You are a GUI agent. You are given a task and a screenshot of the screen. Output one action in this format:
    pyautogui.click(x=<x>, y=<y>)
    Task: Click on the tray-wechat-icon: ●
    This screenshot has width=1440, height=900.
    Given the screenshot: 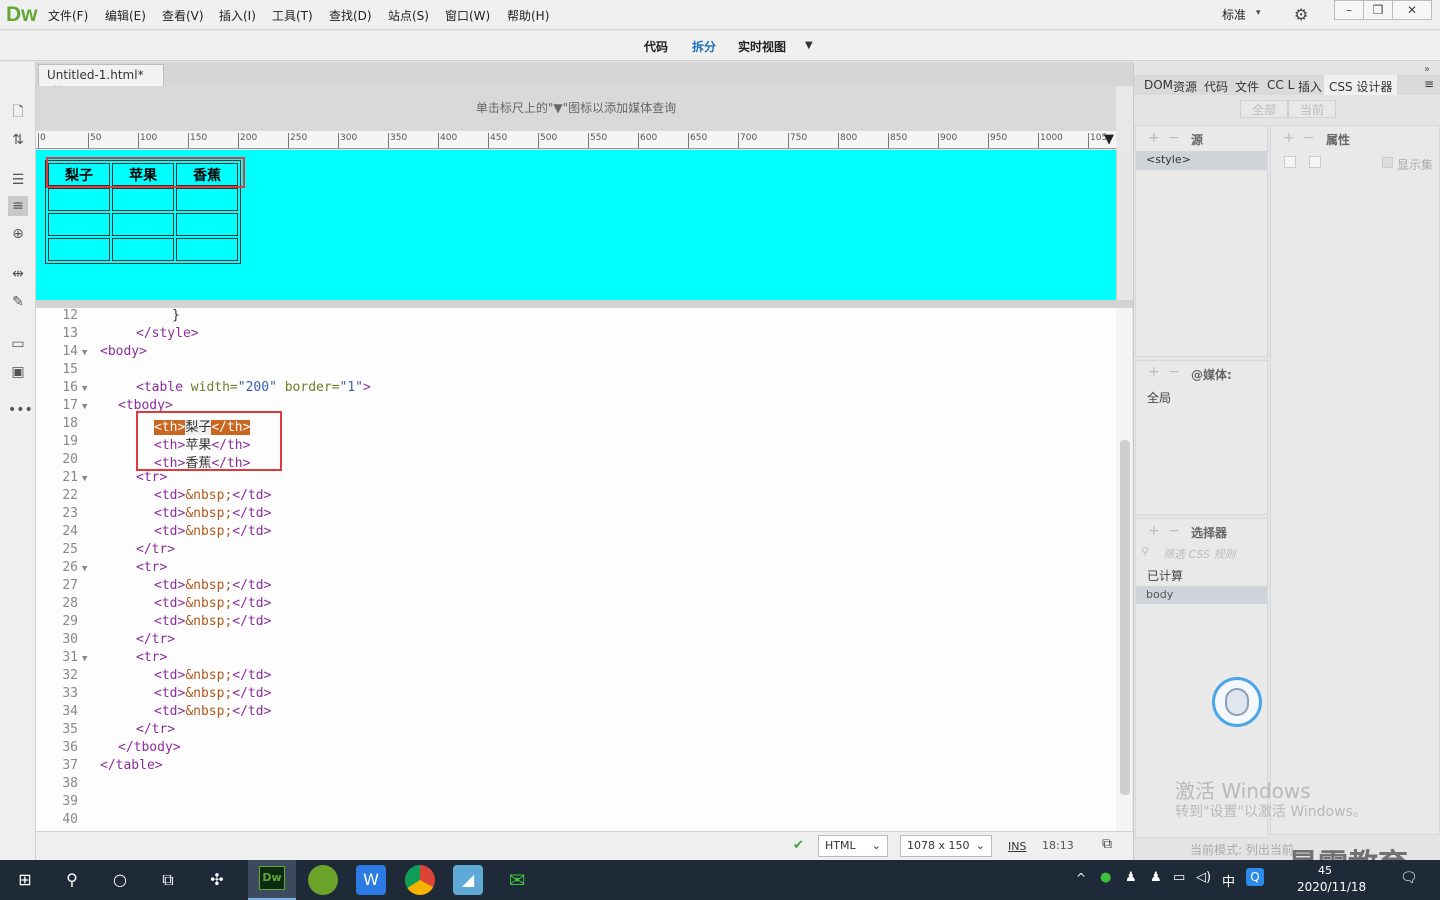 What is the action you would take?
    pyautogui.click(x=1105, y=877)
    